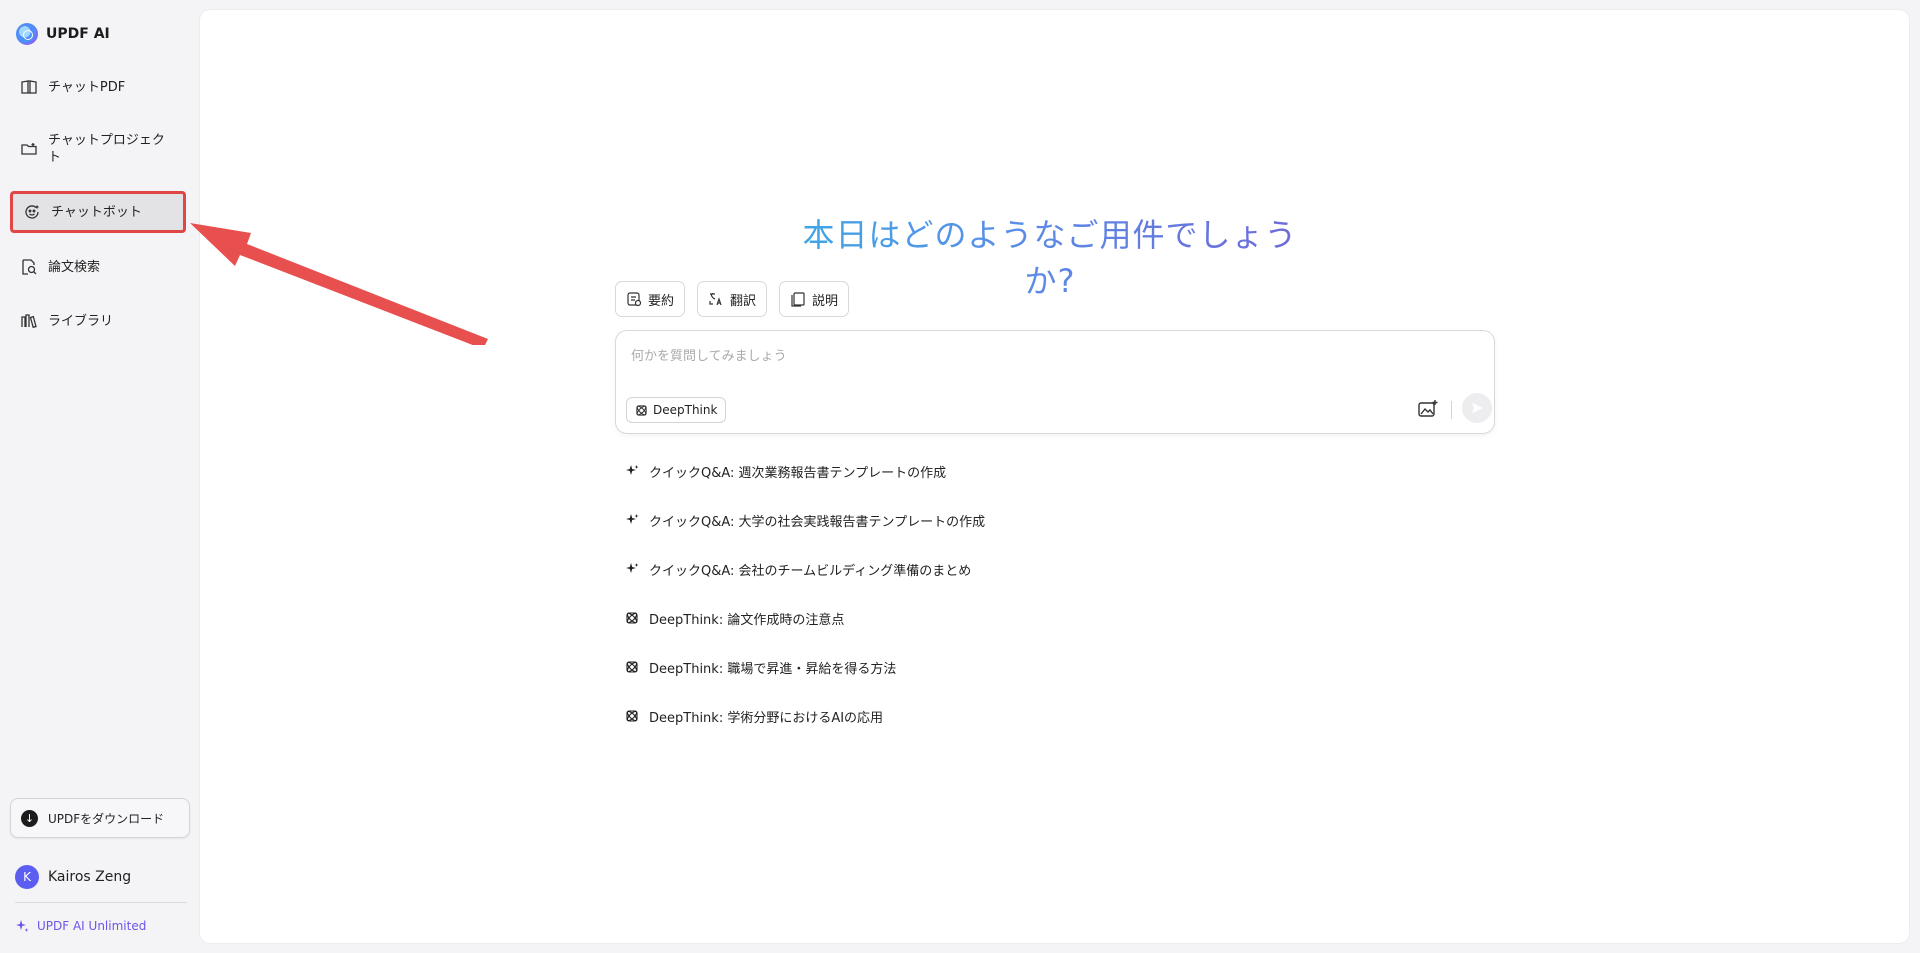 The image size is (1920, 953). Describe the element at coordinates (661, 301) in the screenshot. I see `tool-label: 要約` at that location.